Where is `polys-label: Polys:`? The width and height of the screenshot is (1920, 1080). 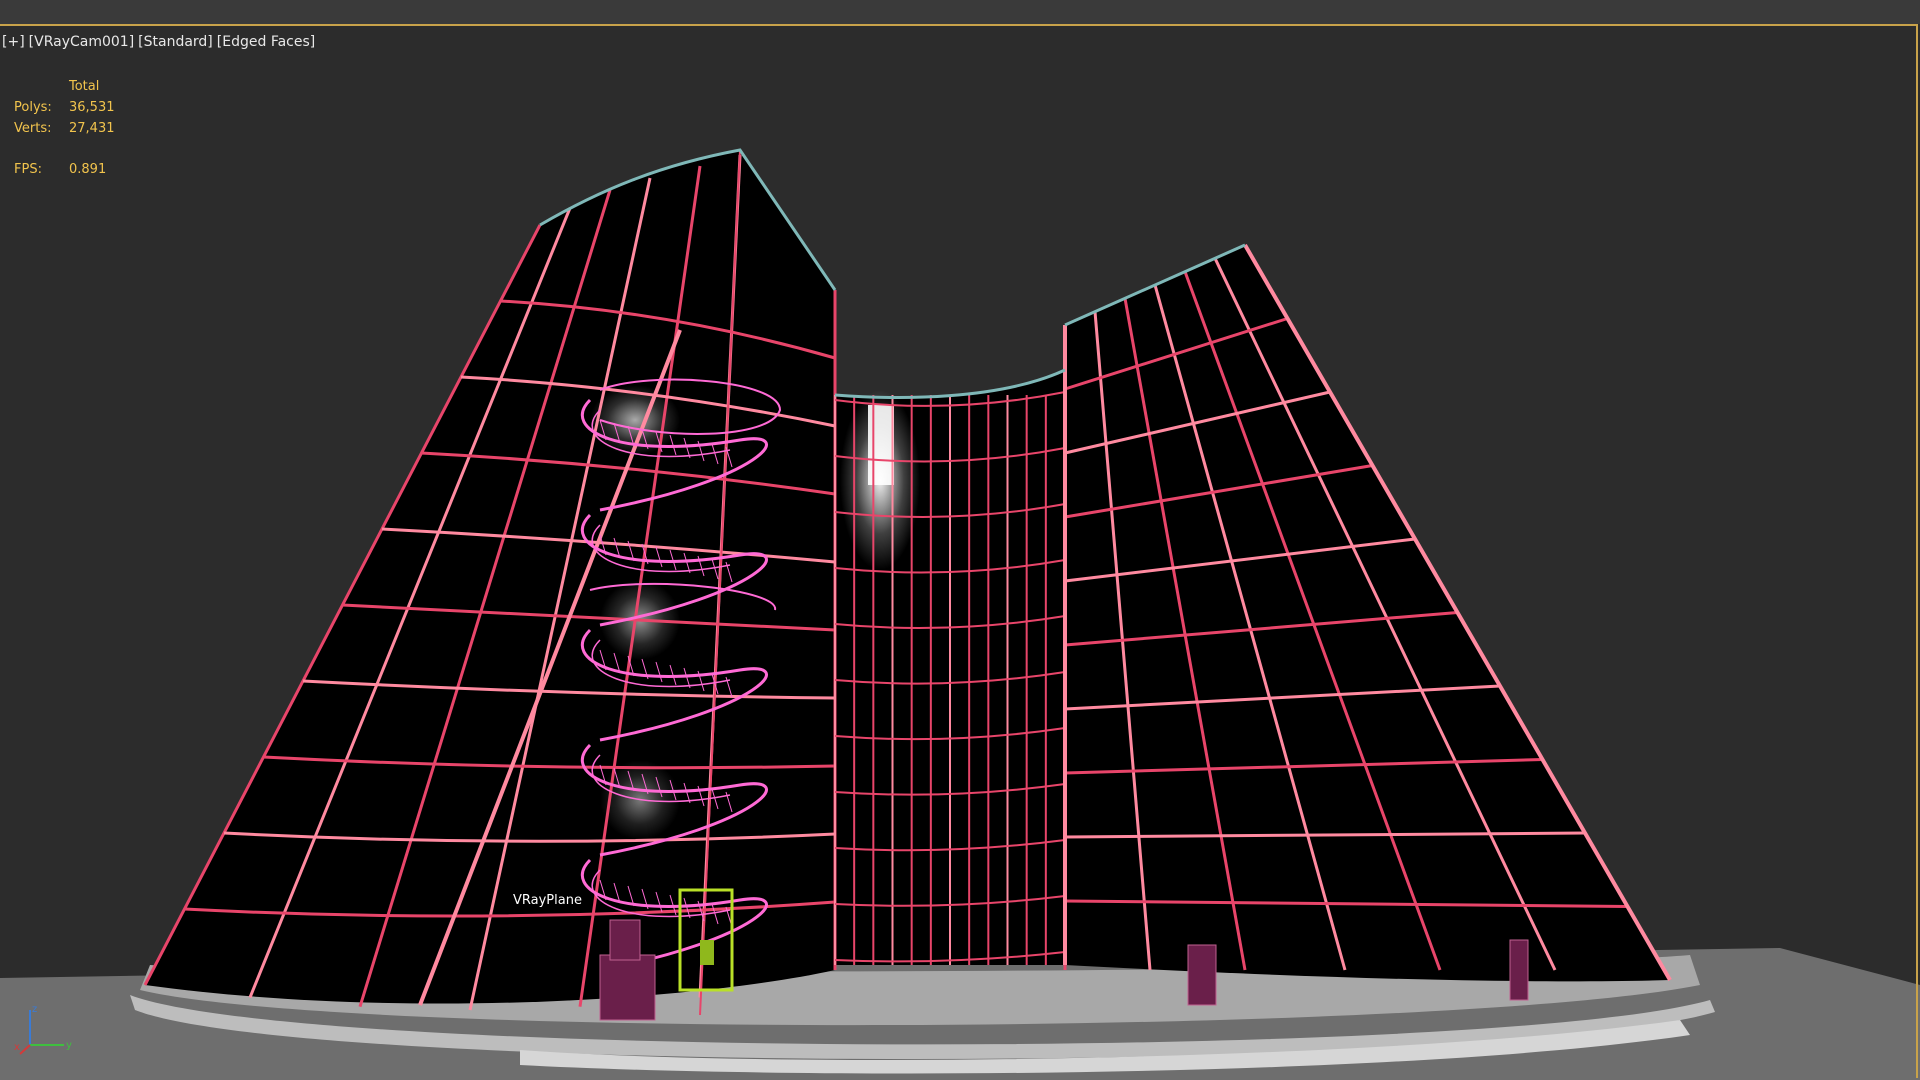 polys-label: Polys: is located at coordinates (33, 107).